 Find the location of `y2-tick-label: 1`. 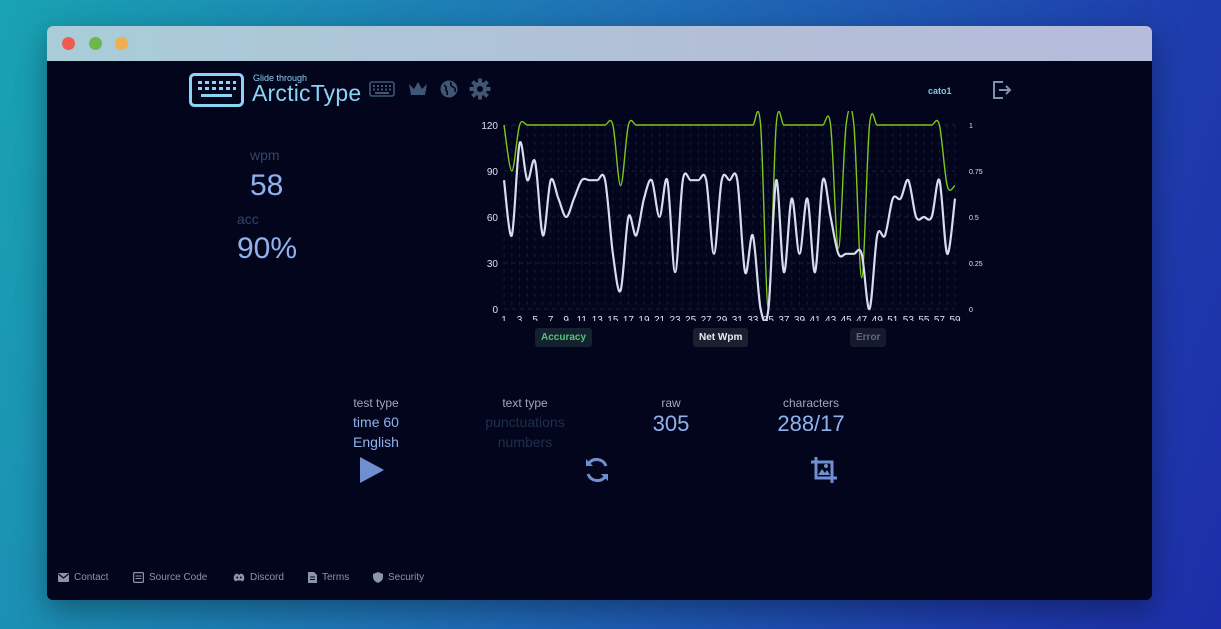

y2-tick-label: 1 is located at coordinates (971, 126).